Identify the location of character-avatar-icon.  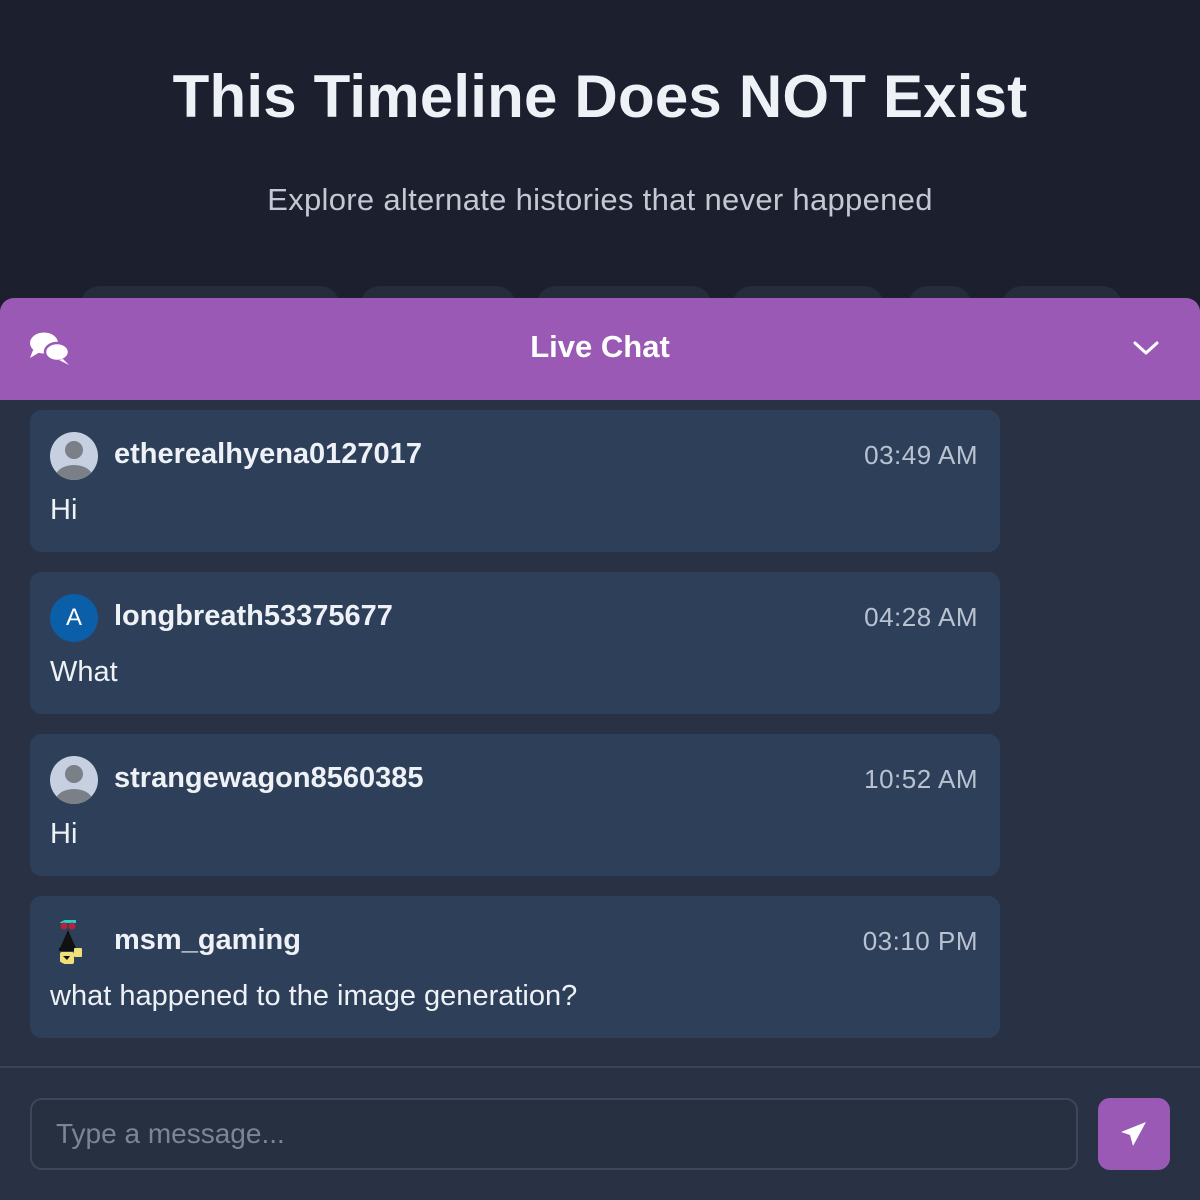
(70, 942).